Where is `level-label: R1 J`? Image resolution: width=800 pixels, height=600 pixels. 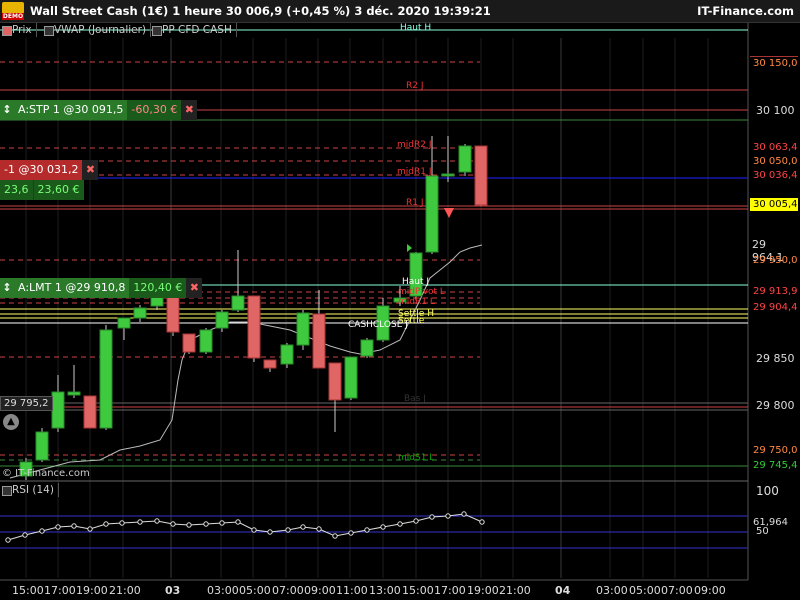 level-label: R1 J is located at coordinates (415, 203).